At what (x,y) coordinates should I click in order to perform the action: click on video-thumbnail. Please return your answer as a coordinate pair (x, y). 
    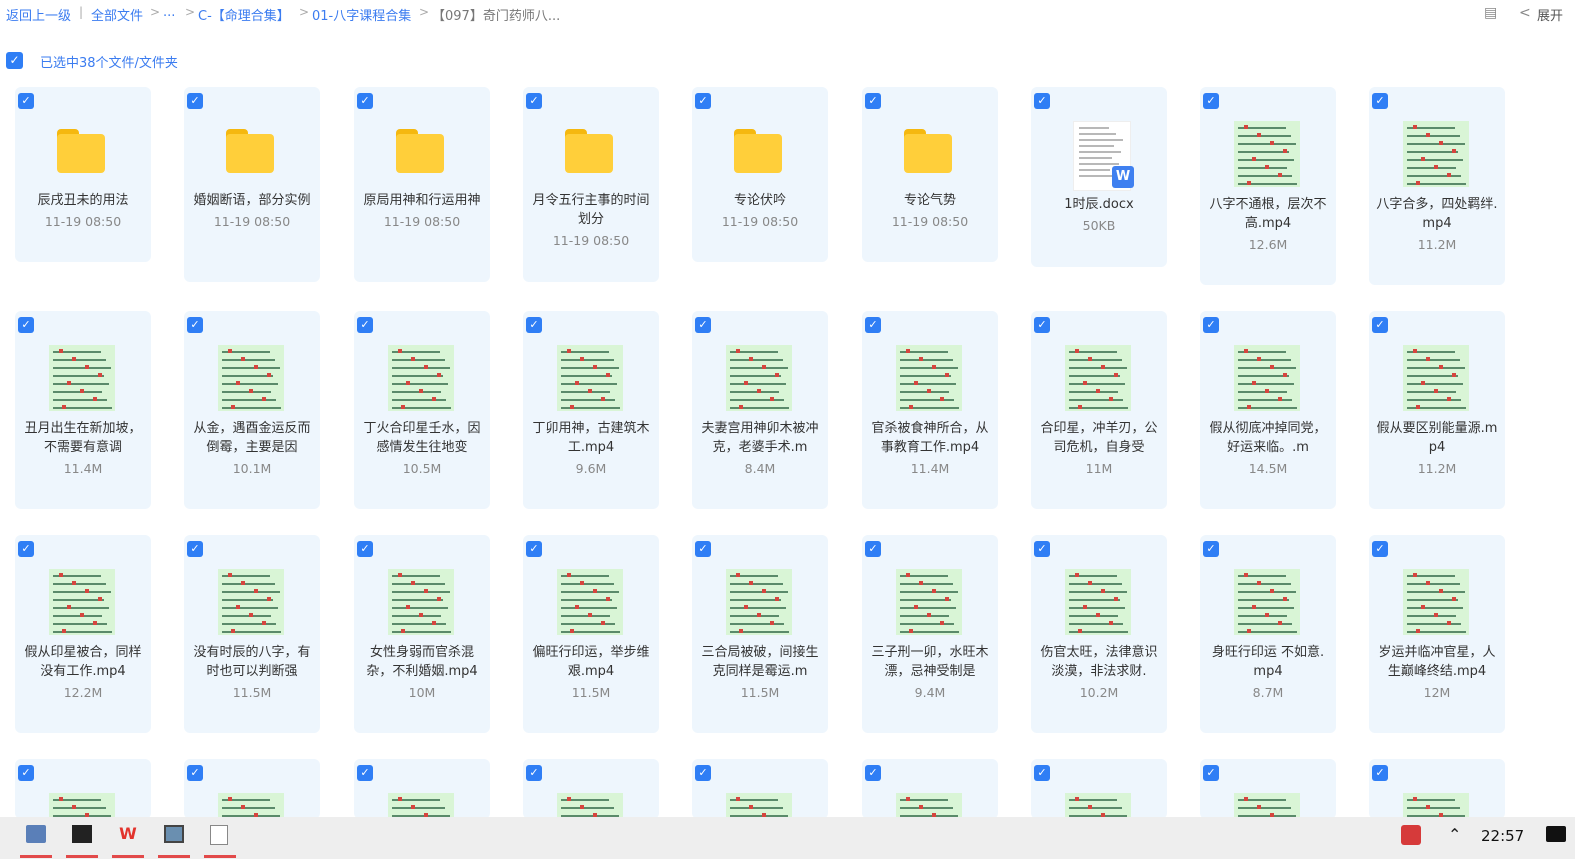
    Looking at the image, I should click on (421, 378).